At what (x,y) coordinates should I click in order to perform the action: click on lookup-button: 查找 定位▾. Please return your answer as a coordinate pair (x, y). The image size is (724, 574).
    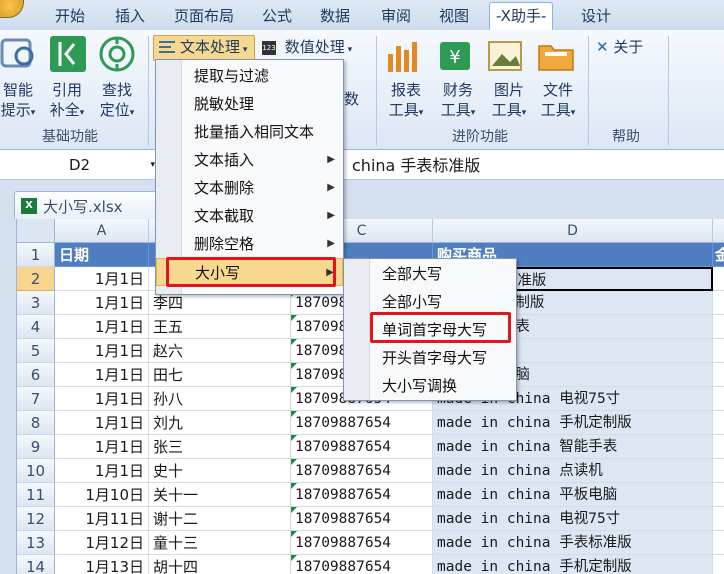
    Looking at the image, I should click on (117, 101).